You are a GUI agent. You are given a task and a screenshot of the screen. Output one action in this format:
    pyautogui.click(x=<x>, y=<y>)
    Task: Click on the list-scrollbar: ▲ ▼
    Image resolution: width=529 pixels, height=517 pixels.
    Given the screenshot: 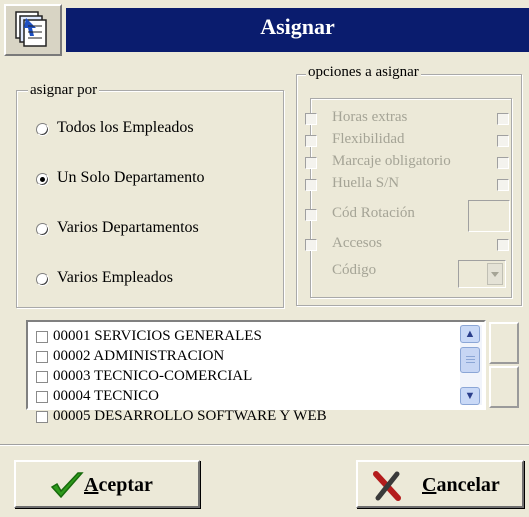 What is the action you would take?
    pyautogui.click(x=471, y=365)
    